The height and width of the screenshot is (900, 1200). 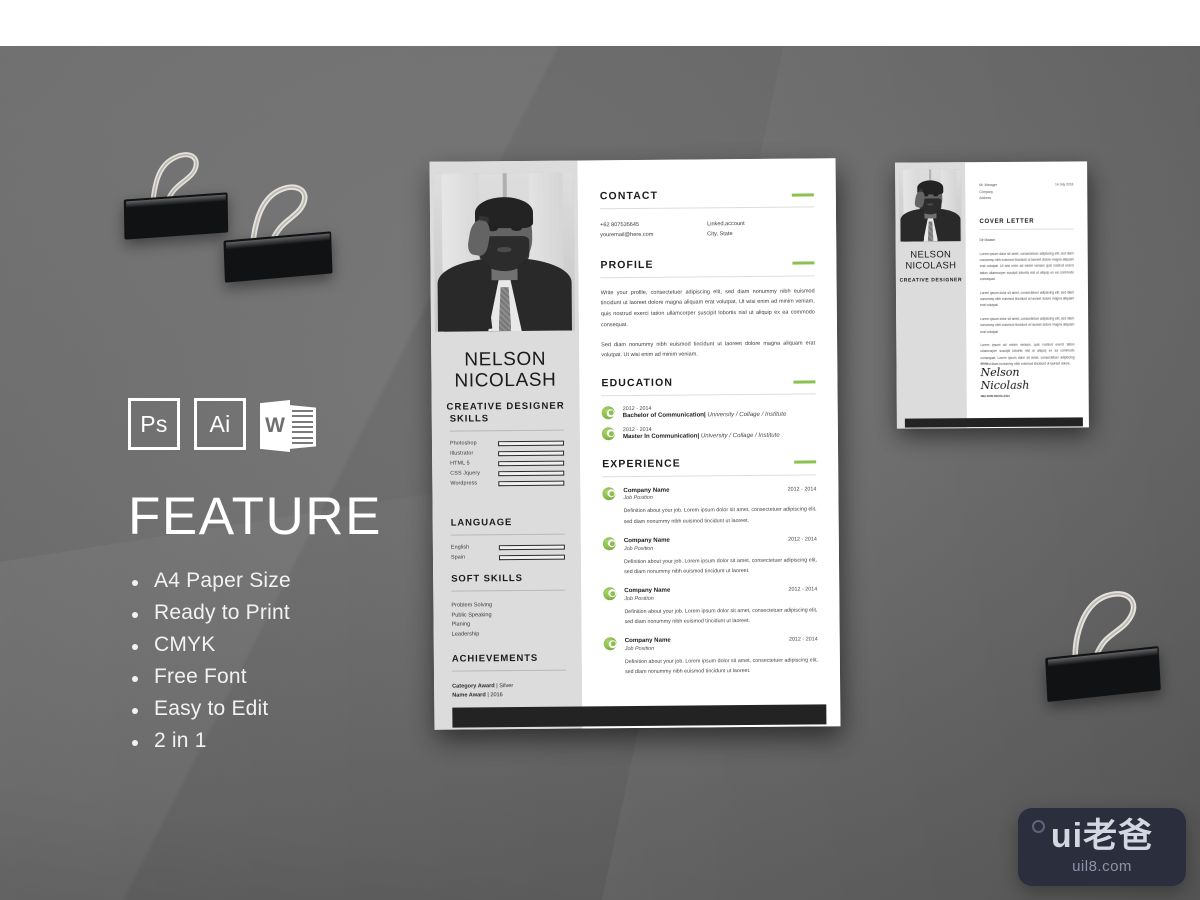 What do you see at coordinates (1102, 836) in the screenshot?
I see `watermark-logo: ui老爸` at bounding box center [1102, 836].